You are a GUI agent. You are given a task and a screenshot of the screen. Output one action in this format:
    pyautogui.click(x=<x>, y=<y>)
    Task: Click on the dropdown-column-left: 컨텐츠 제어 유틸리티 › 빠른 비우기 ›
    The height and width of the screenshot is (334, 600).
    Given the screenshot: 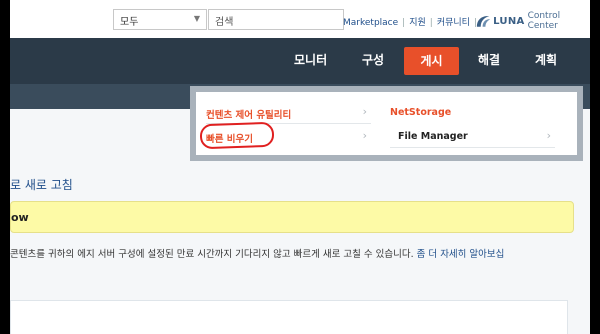 What is the action you would take?
    pyautogui.click(x=286, y=123)
    